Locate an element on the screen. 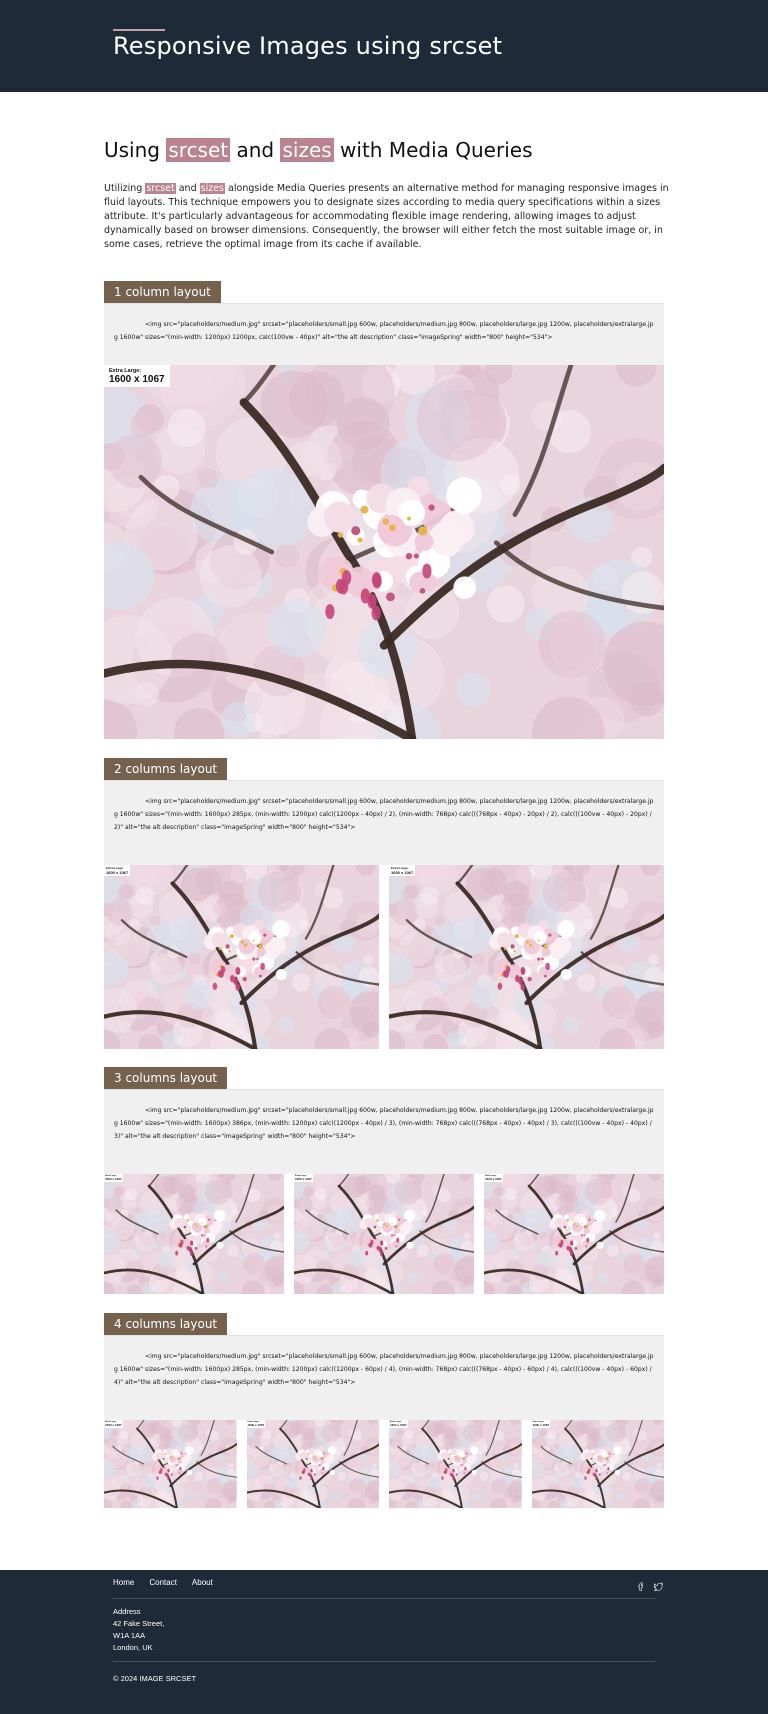 This screenshot has height=1714, width=768. intro-text: and is located at coordinates (187, 188).